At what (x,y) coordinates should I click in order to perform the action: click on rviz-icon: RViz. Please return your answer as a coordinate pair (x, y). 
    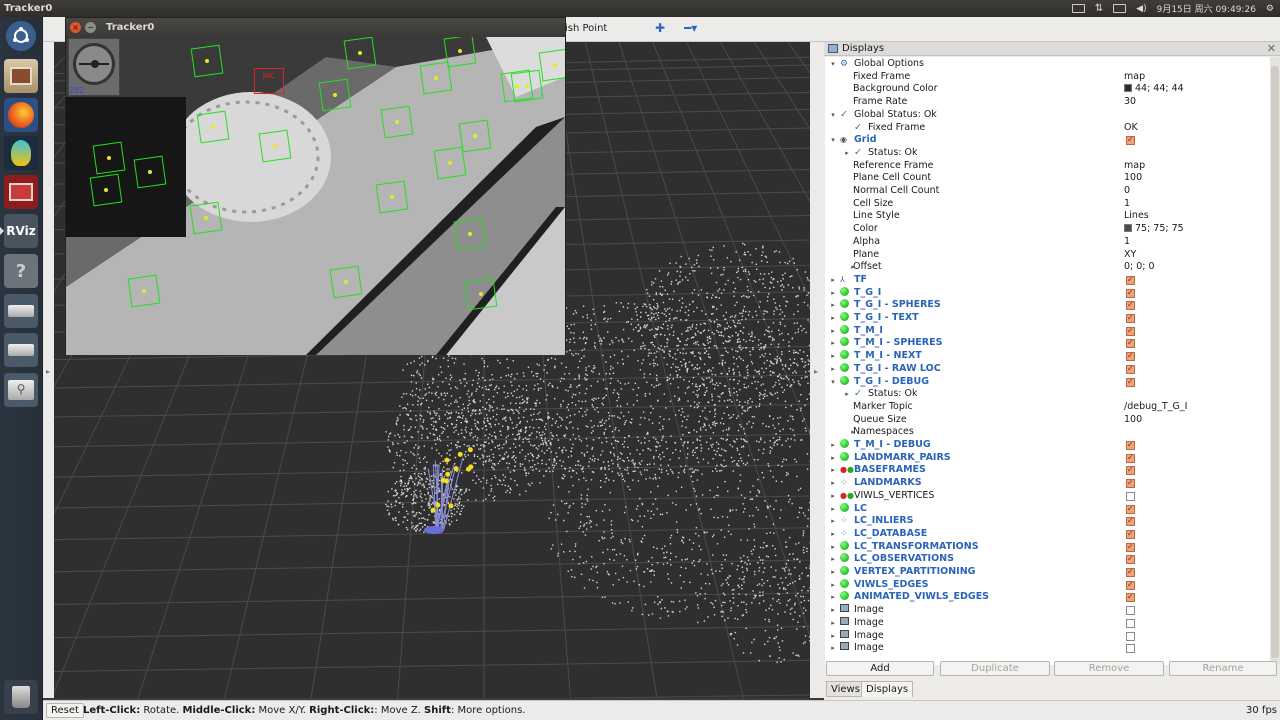
    Looking at the image, I should click on (19, 231).